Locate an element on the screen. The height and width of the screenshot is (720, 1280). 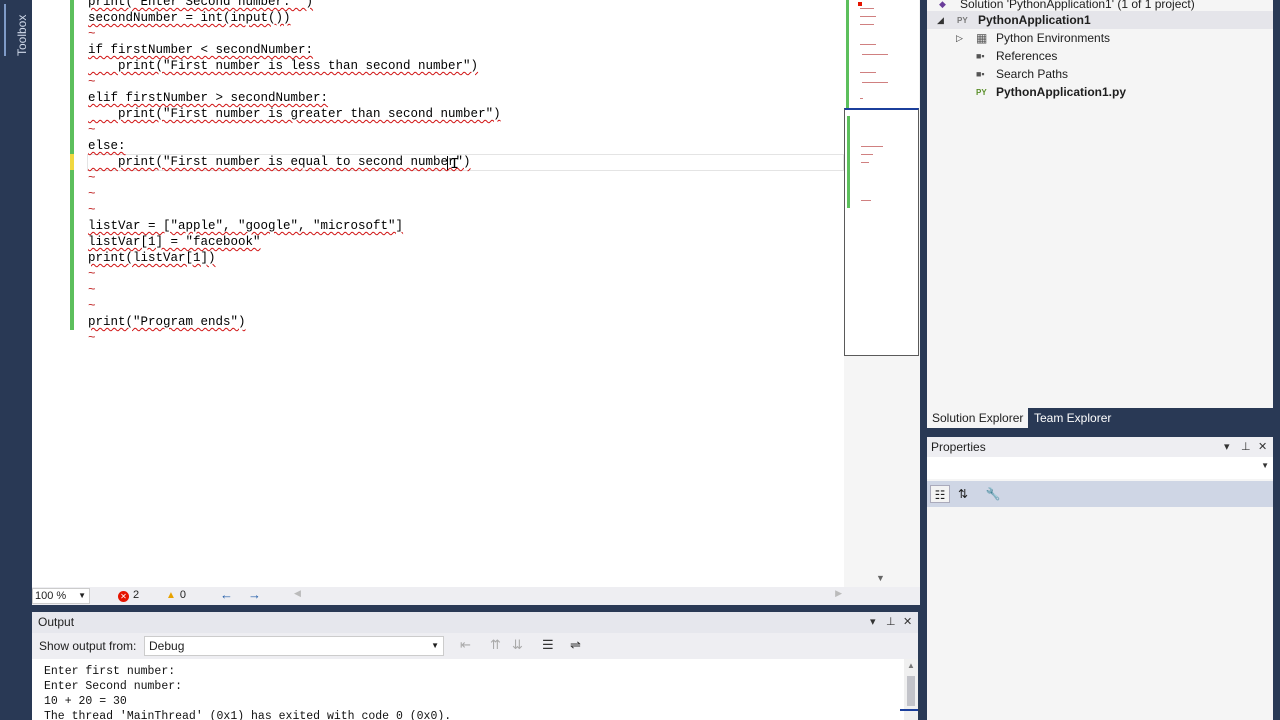
code-line: print("Program ends") is located at coordinates (294, 322).